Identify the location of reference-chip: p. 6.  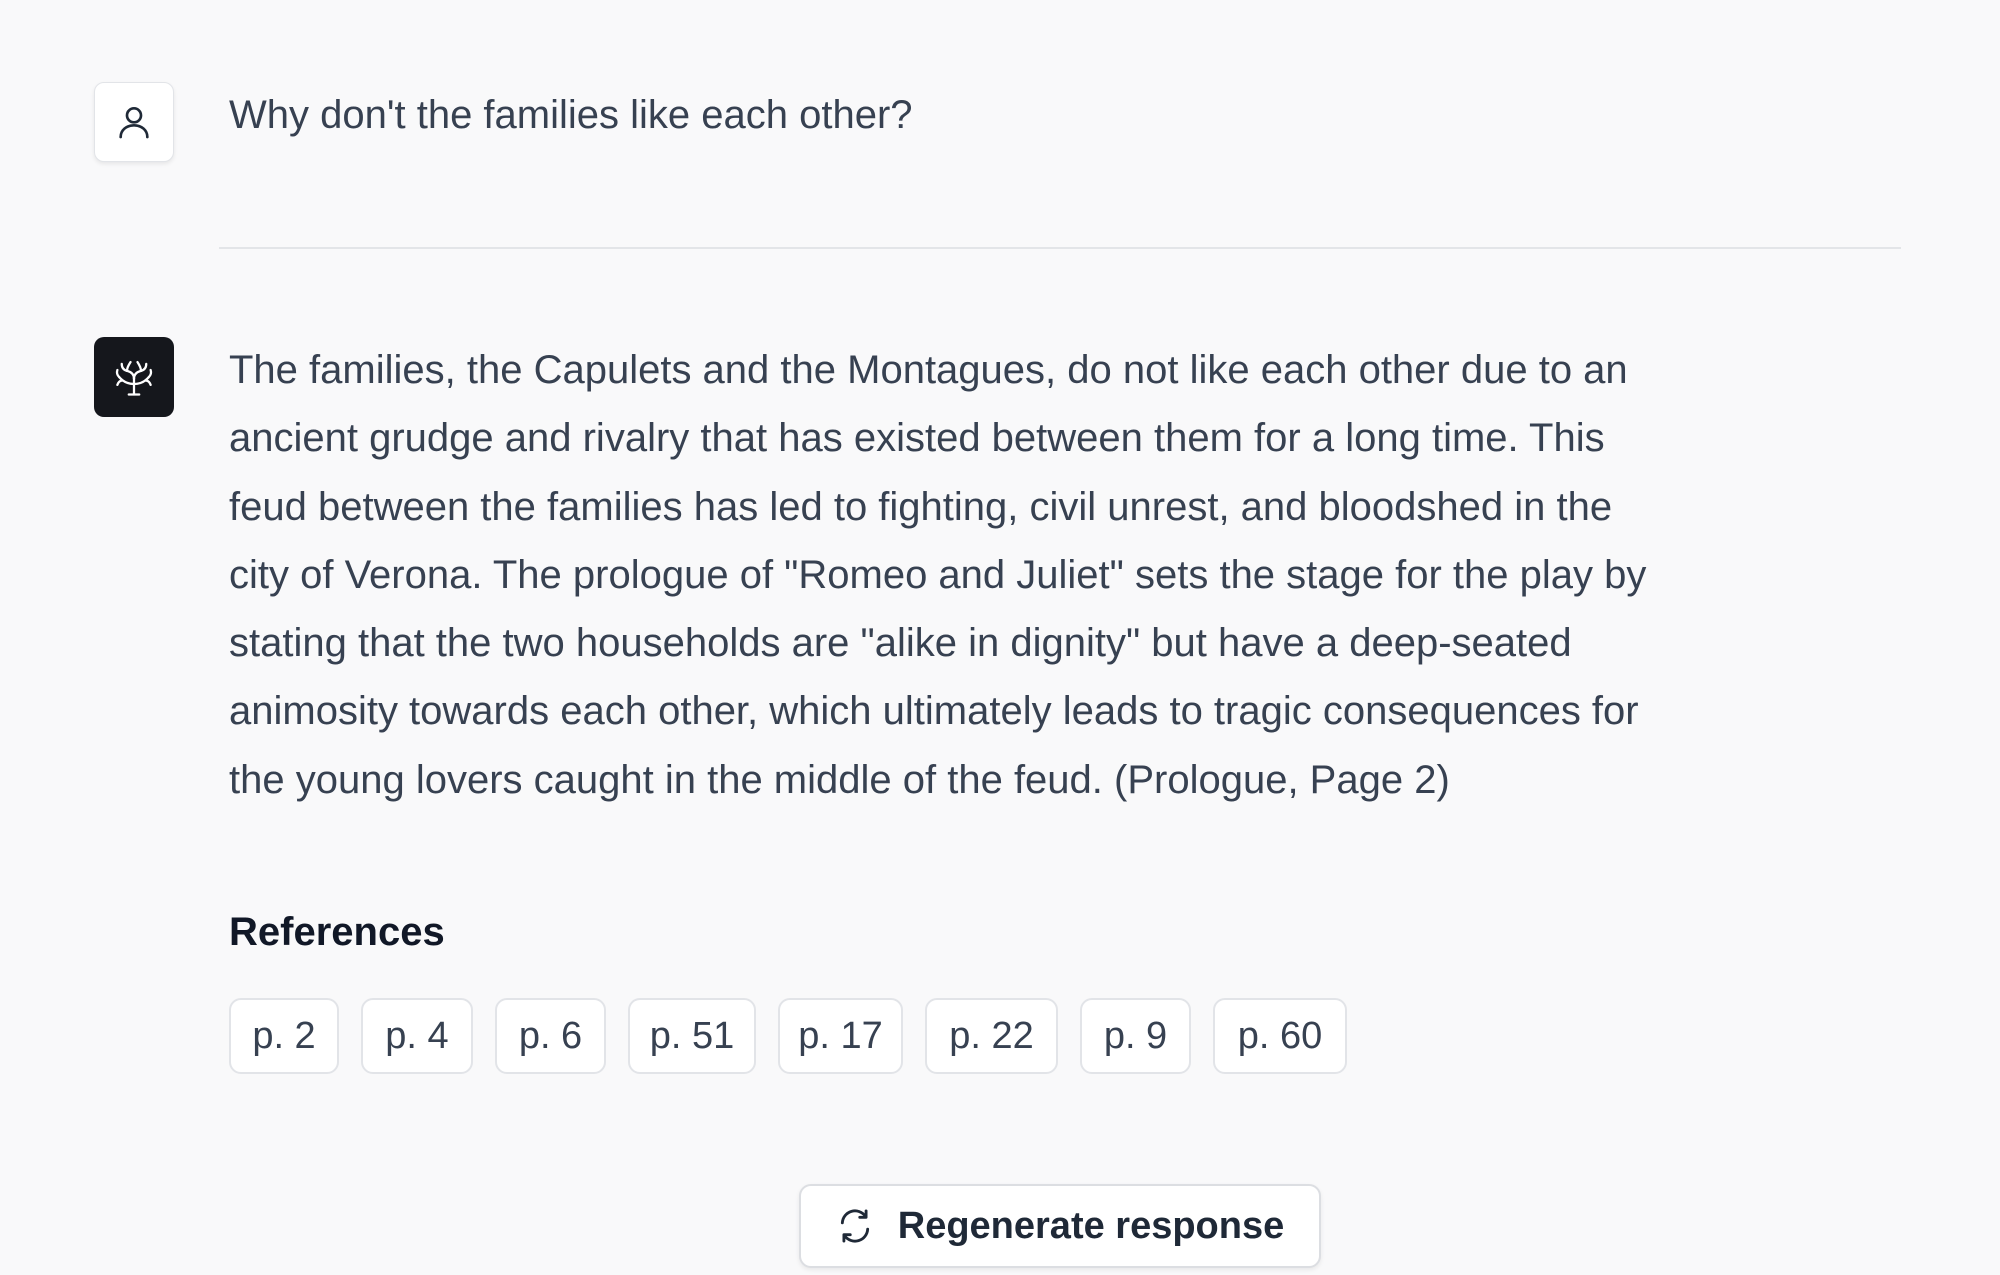
(550, 1036).